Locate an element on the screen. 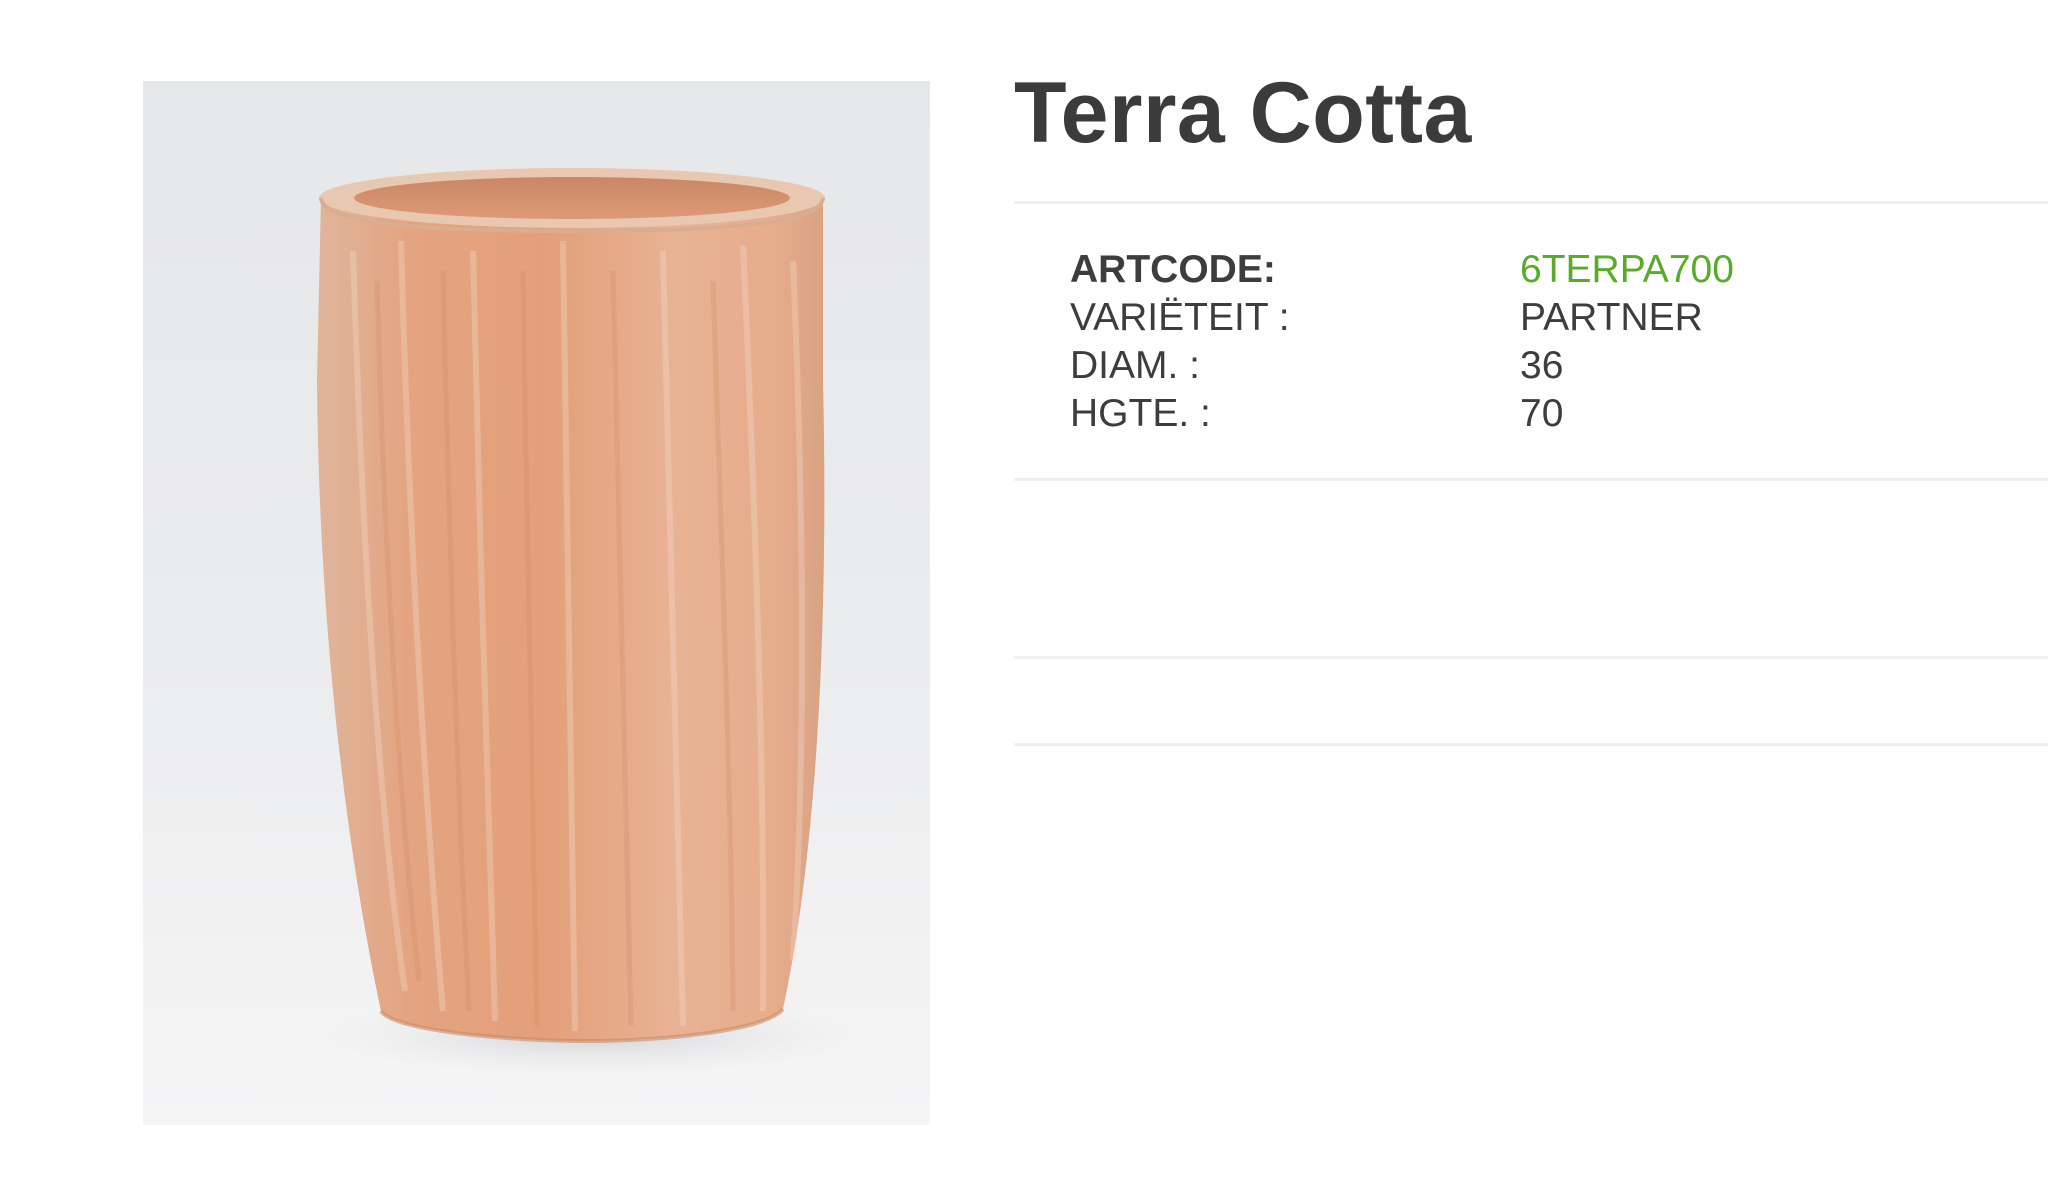  spec-value-artcode: 6TERPA700 is located at coordinates (1627, 269).